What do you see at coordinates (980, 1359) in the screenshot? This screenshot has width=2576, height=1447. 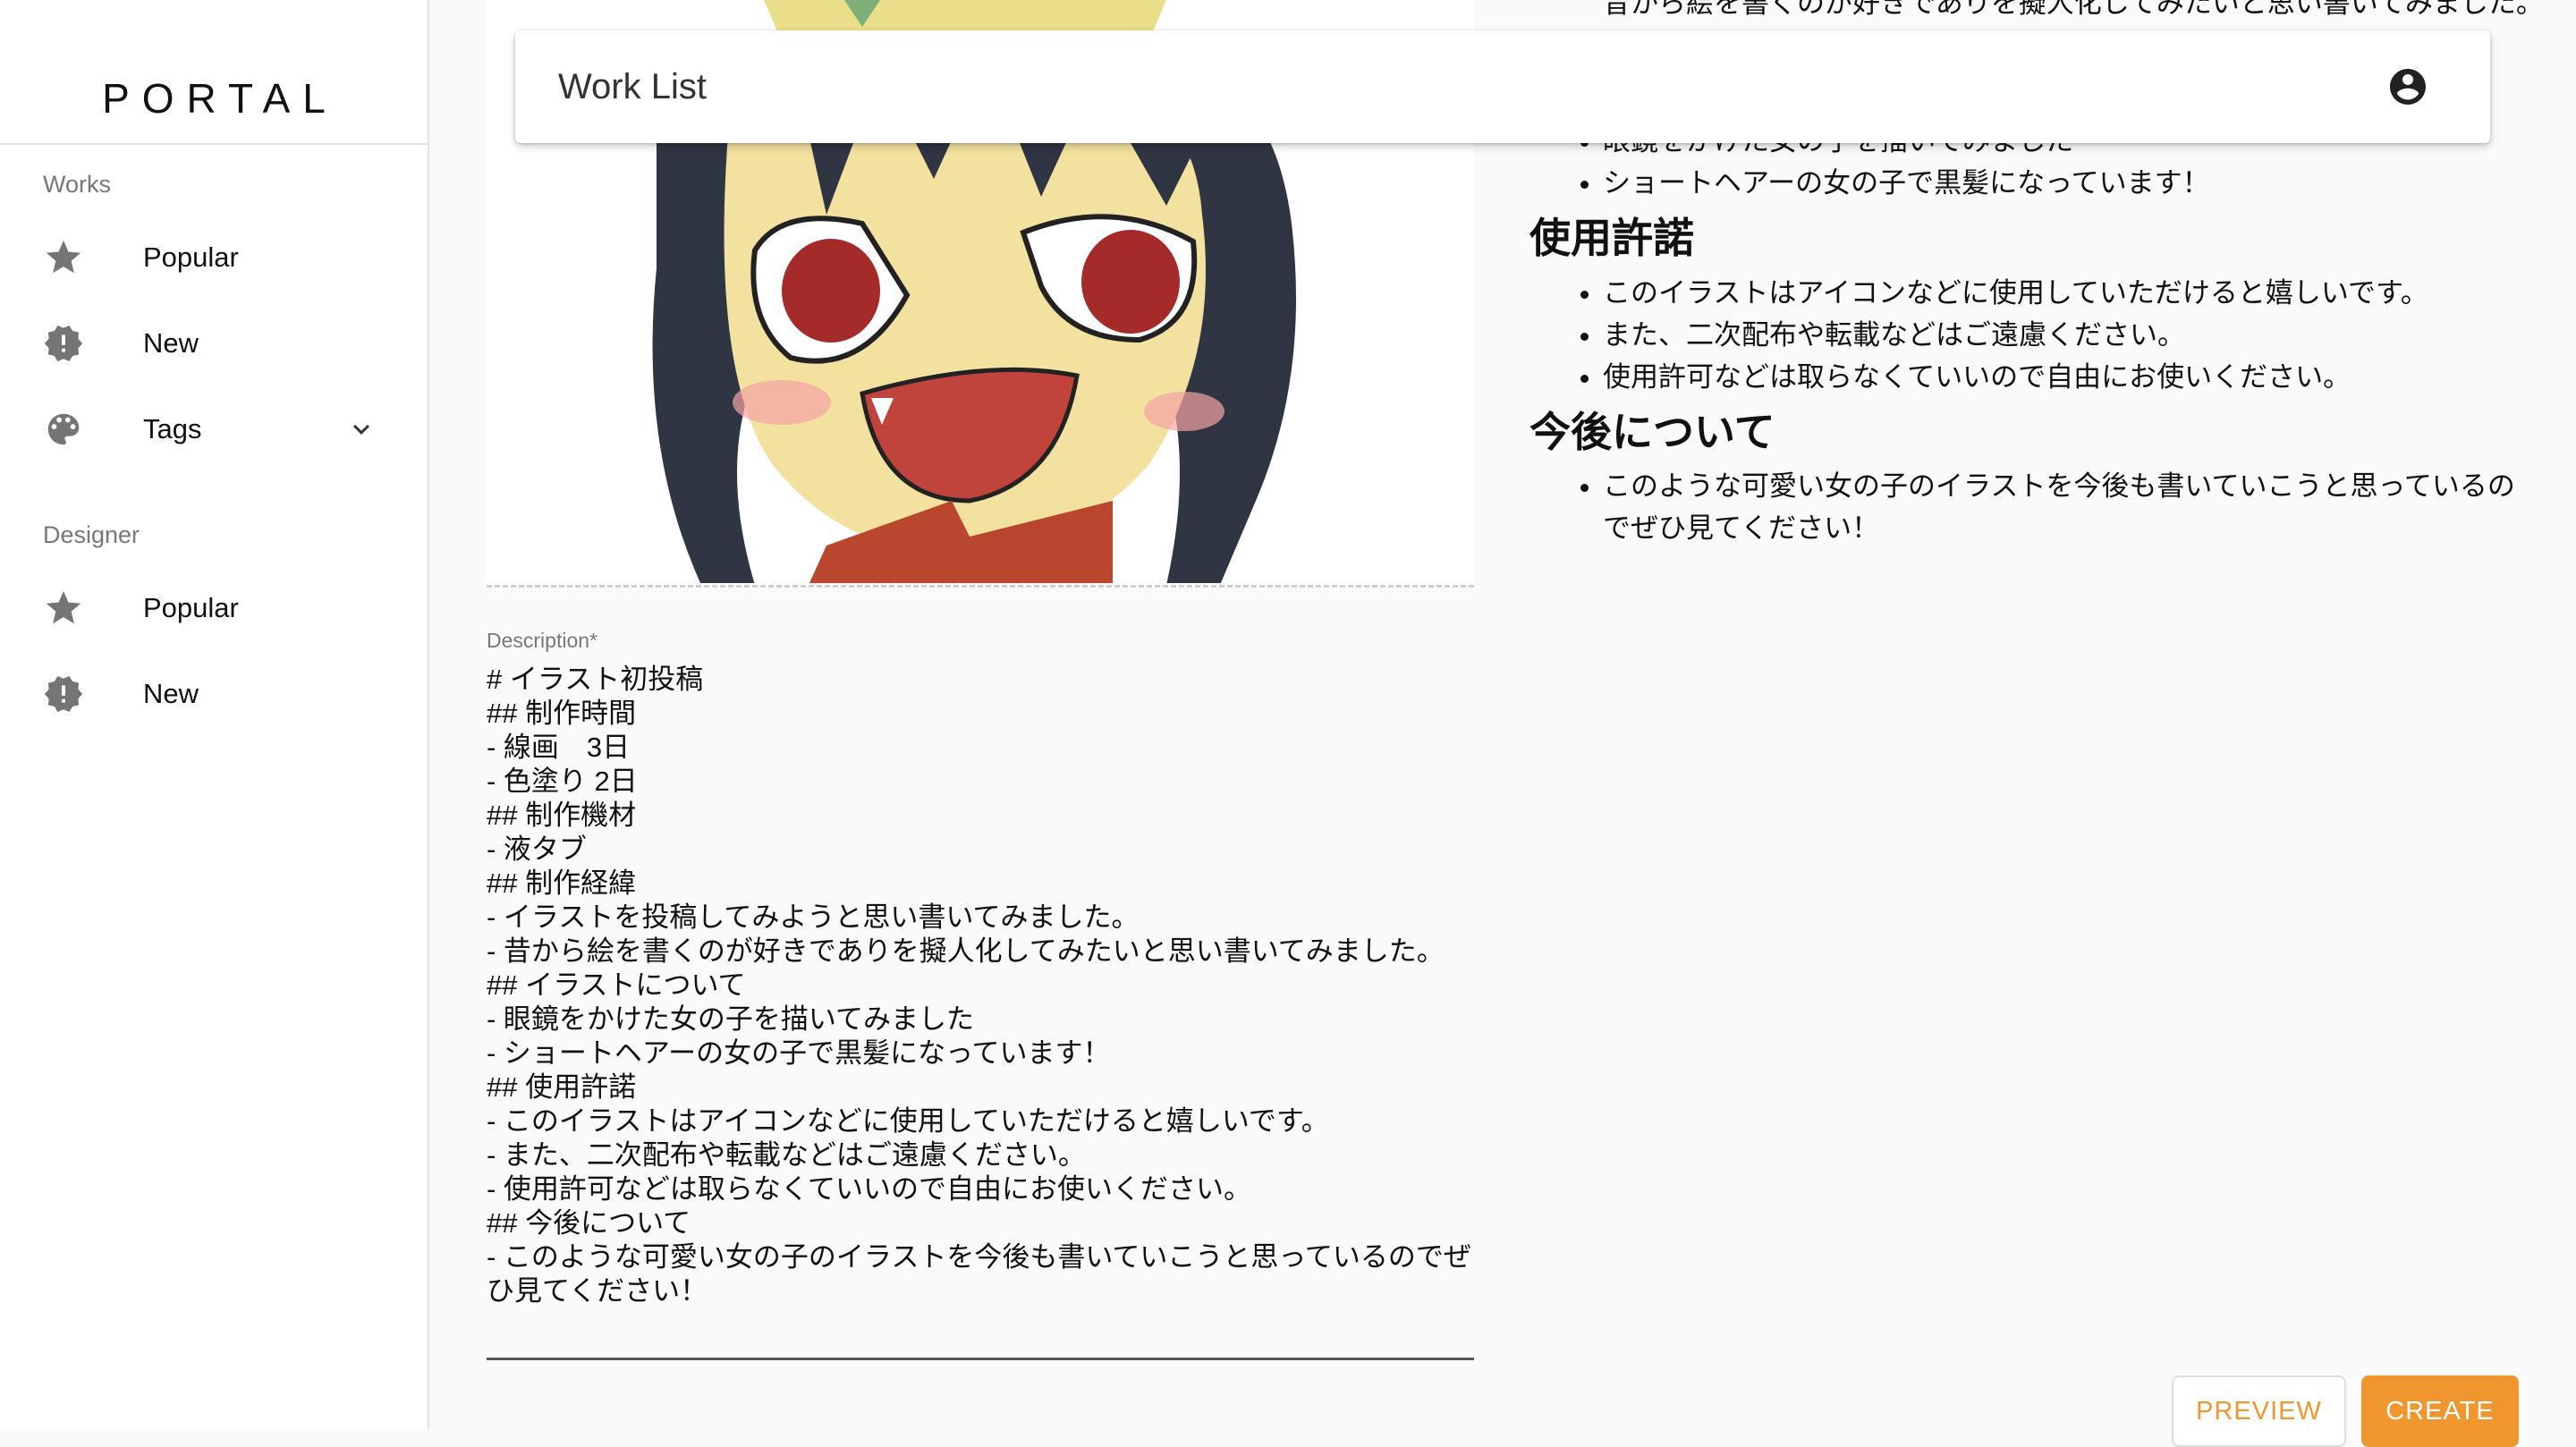 I see `description-underline` at bounding box center [980, 1359].